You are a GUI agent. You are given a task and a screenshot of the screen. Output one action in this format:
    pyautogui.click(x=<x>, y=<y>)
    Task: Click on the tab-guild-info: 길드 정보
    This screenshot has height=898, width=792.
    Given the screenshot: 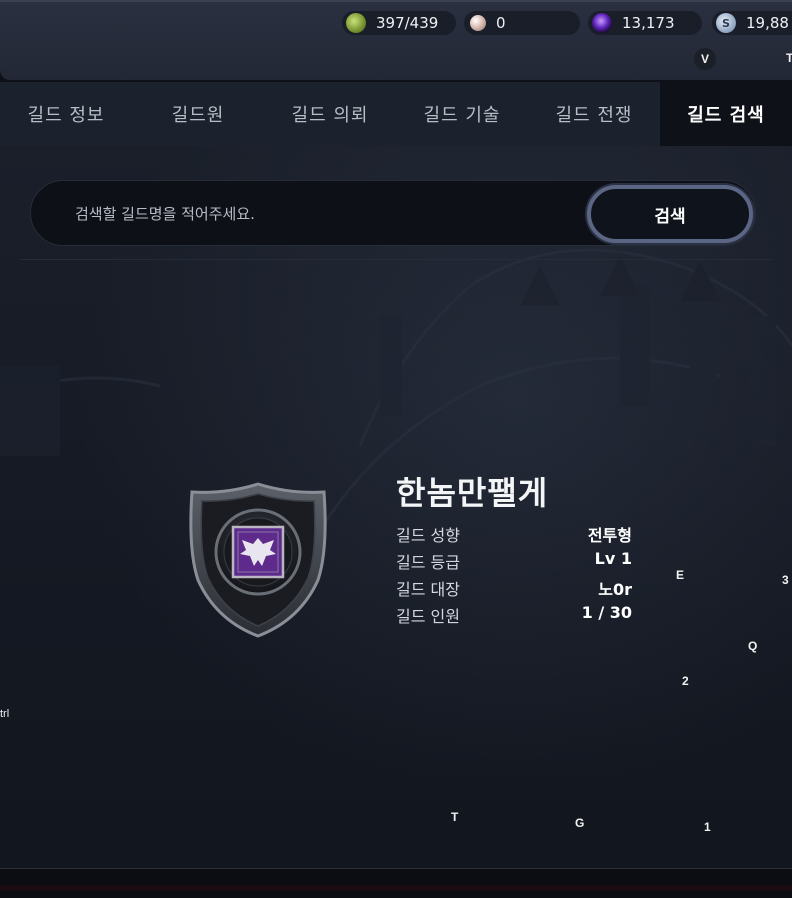 What is the action you would take?
    pyautogui.click(x=66, y=114)
    